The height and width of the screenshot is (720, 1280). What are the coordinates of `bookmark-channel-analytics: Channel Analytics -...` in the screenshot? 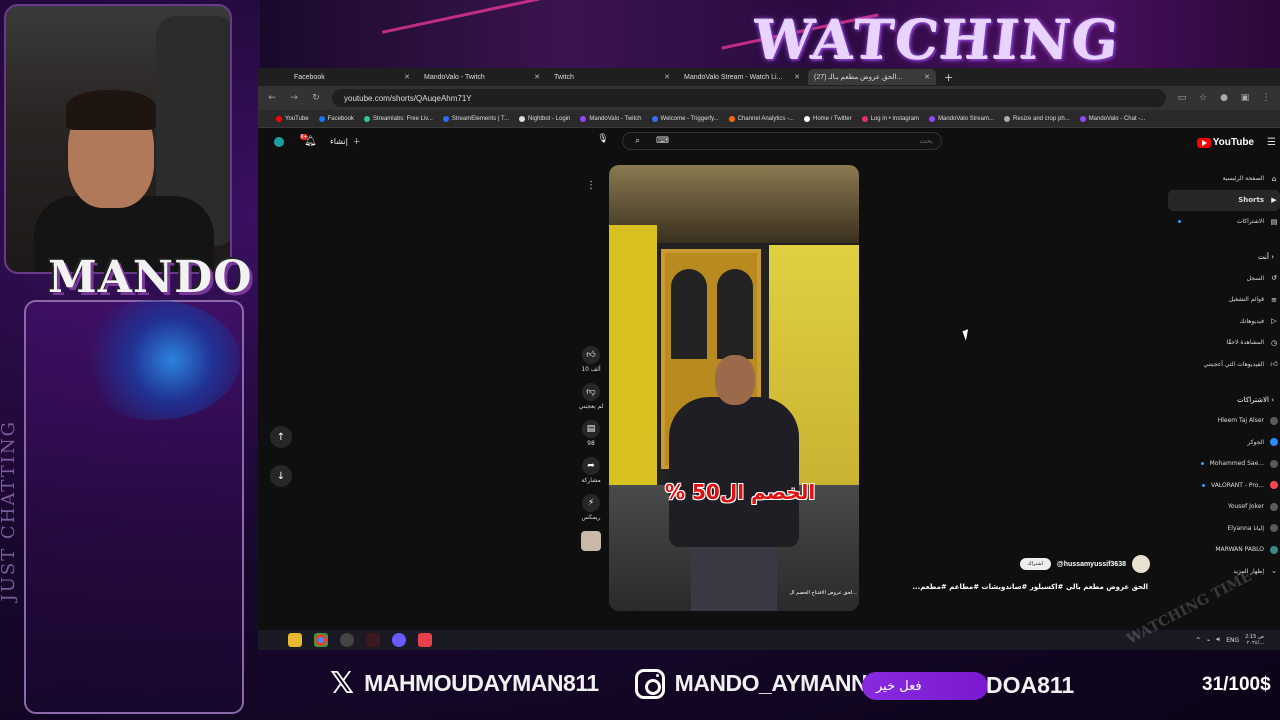 It's located at (761, 118).